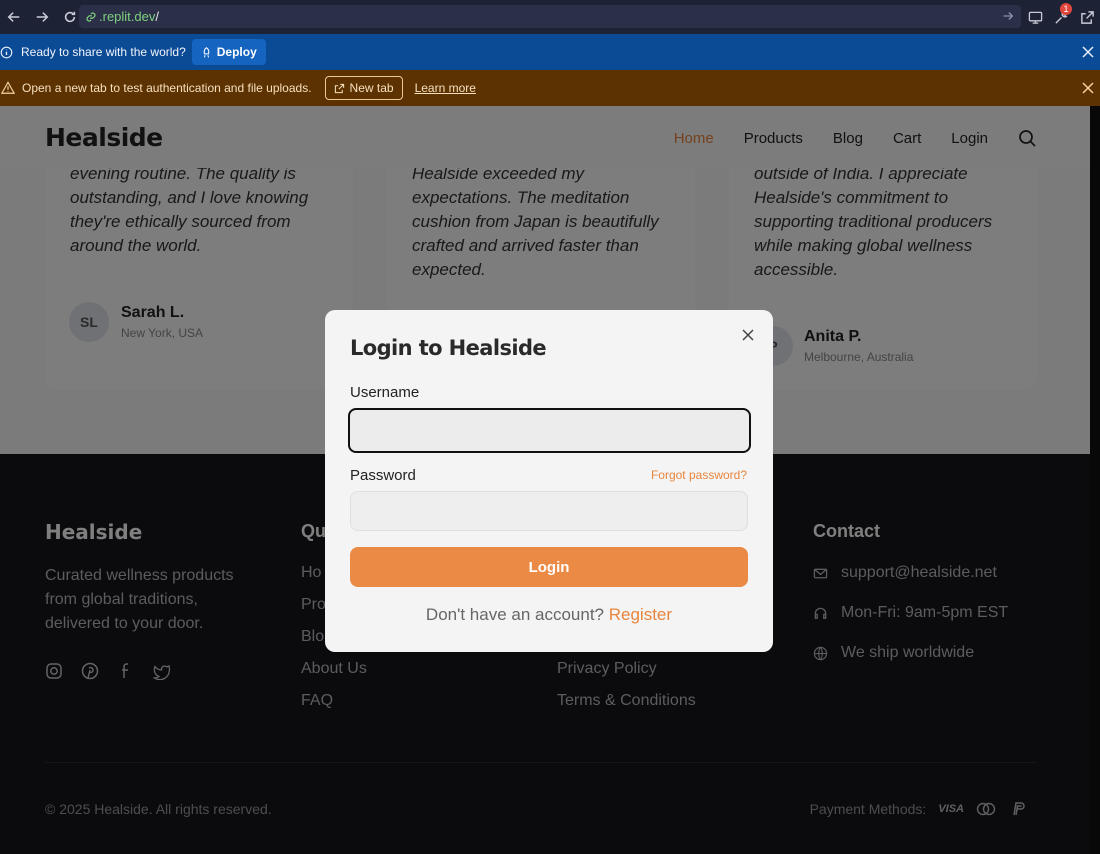  Describe the element at coordinates (206, 51) in the screenshot. I see `rocket-icon` at that location.